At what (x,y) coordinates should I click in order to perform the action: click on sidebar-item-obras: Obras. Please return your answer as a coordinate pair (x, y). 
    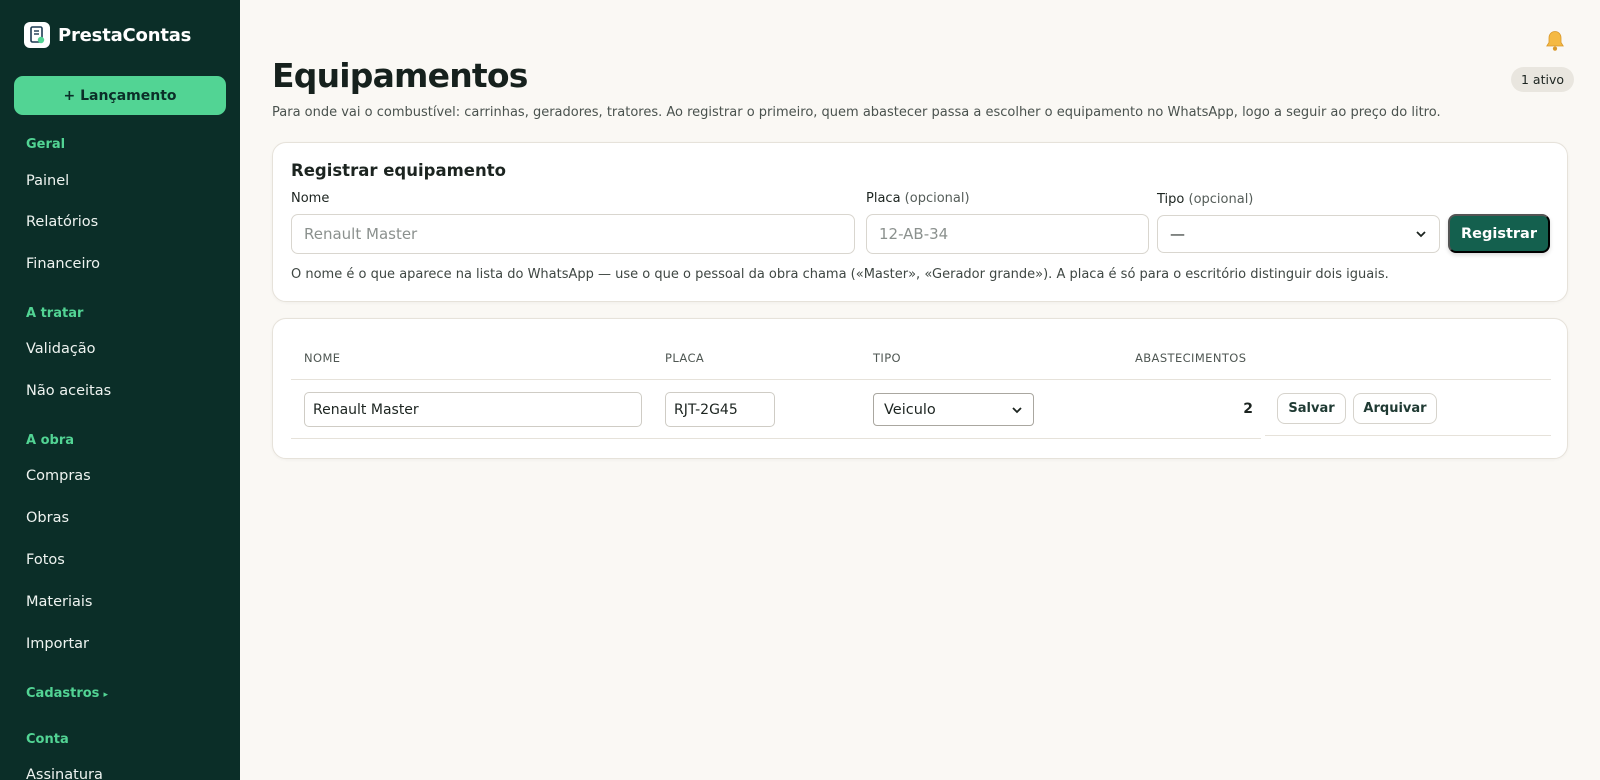
    Looking at the image, I should click on (47, 518).